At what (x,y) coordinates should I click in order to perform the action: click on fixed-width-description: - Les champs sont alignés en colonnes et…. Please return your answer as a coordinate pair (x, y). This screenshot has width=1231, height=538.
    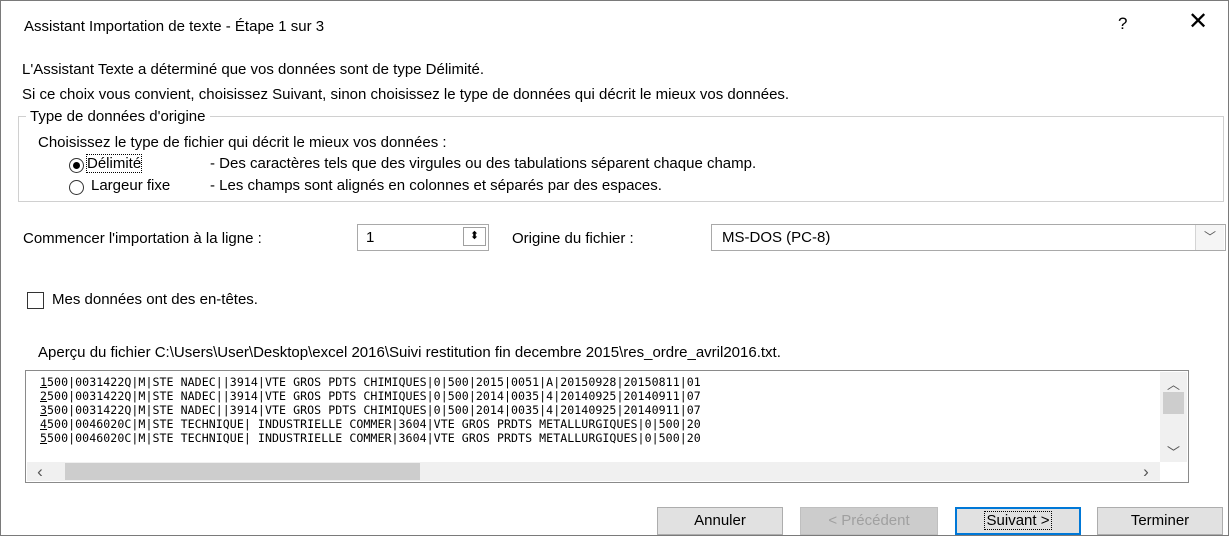
    Looking at the image, I should click on (436, 185).